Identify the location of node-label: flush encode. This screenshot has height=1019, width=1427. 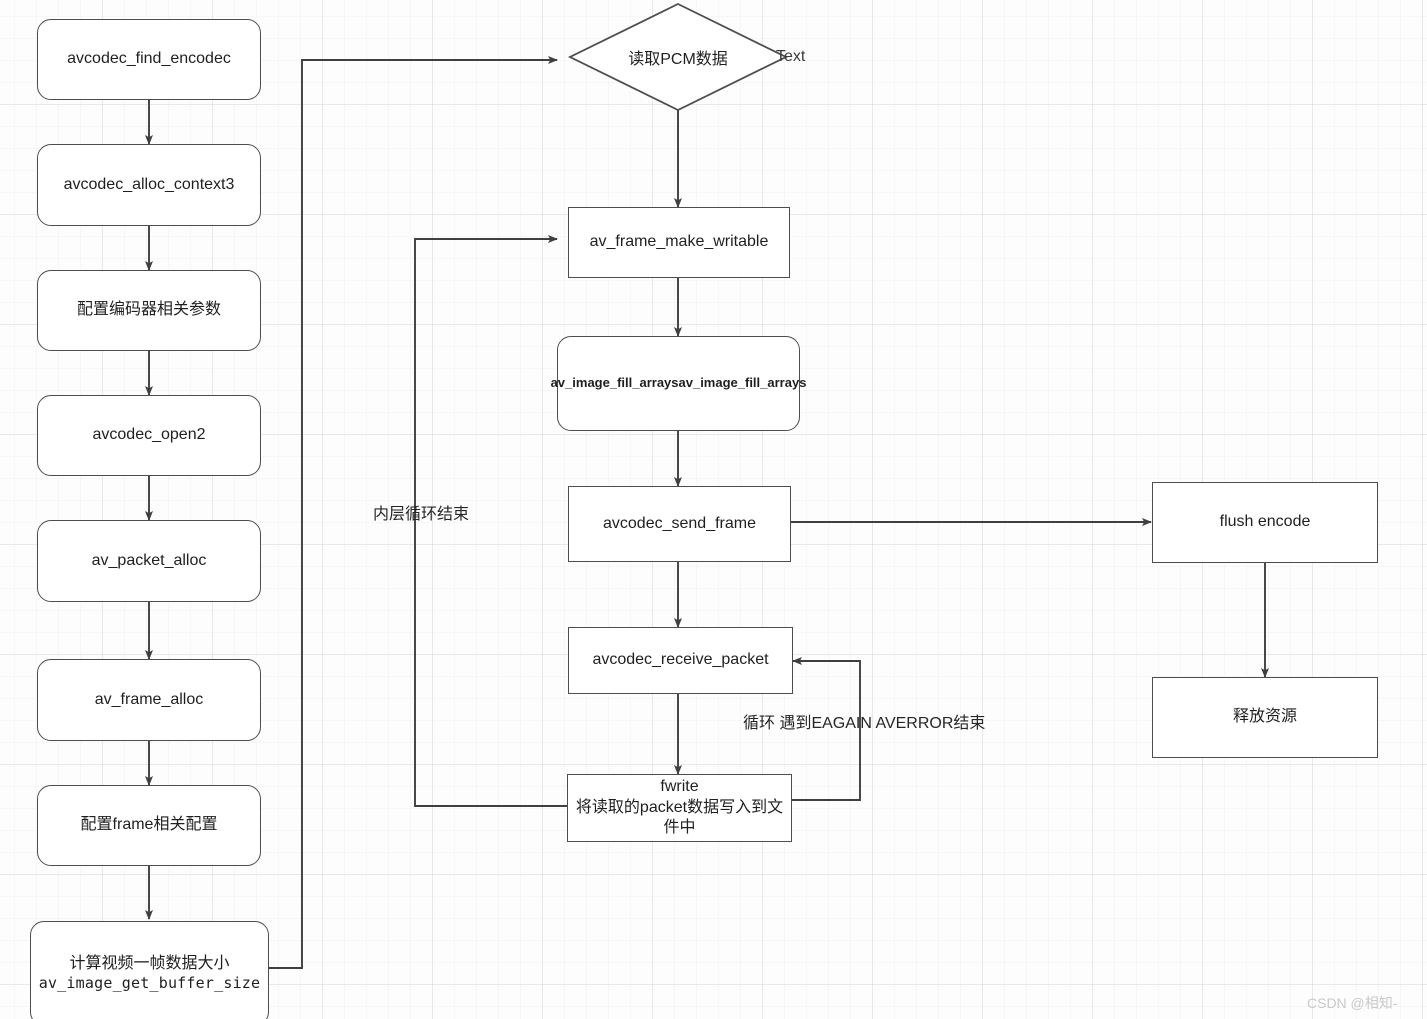
(1265, 522).